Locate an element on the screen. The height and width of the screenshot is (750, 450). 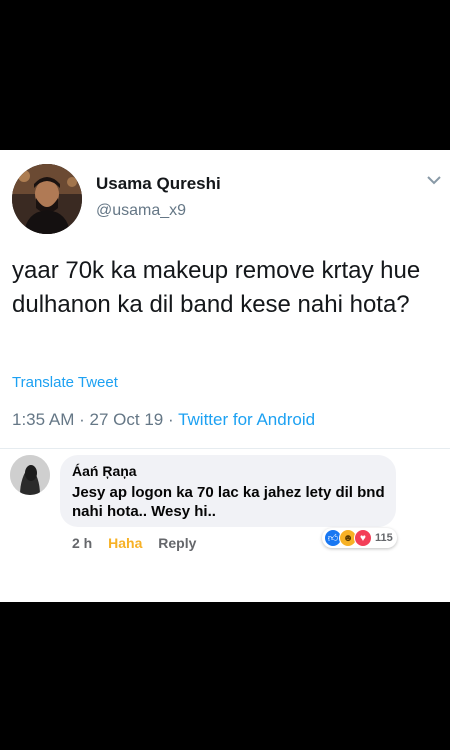
tweet-source-link: Twitter for Android is located at coordinates (246, 419).